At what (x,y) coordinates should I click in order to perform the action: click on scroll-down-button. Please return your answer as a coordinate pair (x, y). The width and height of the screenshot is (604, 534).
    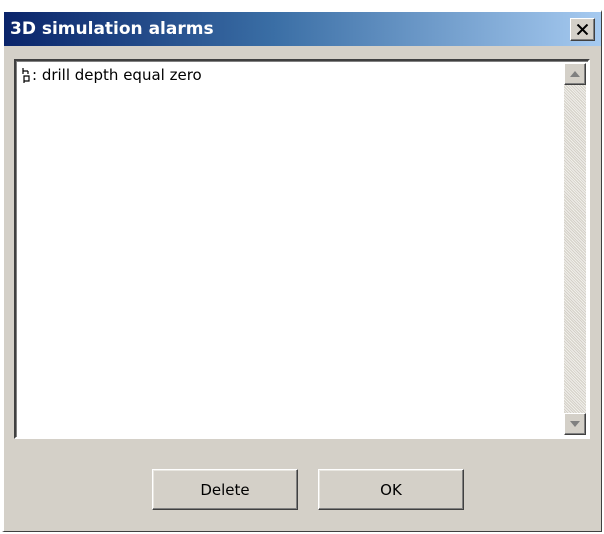
    Looking at the image, I should click on (575, 424).